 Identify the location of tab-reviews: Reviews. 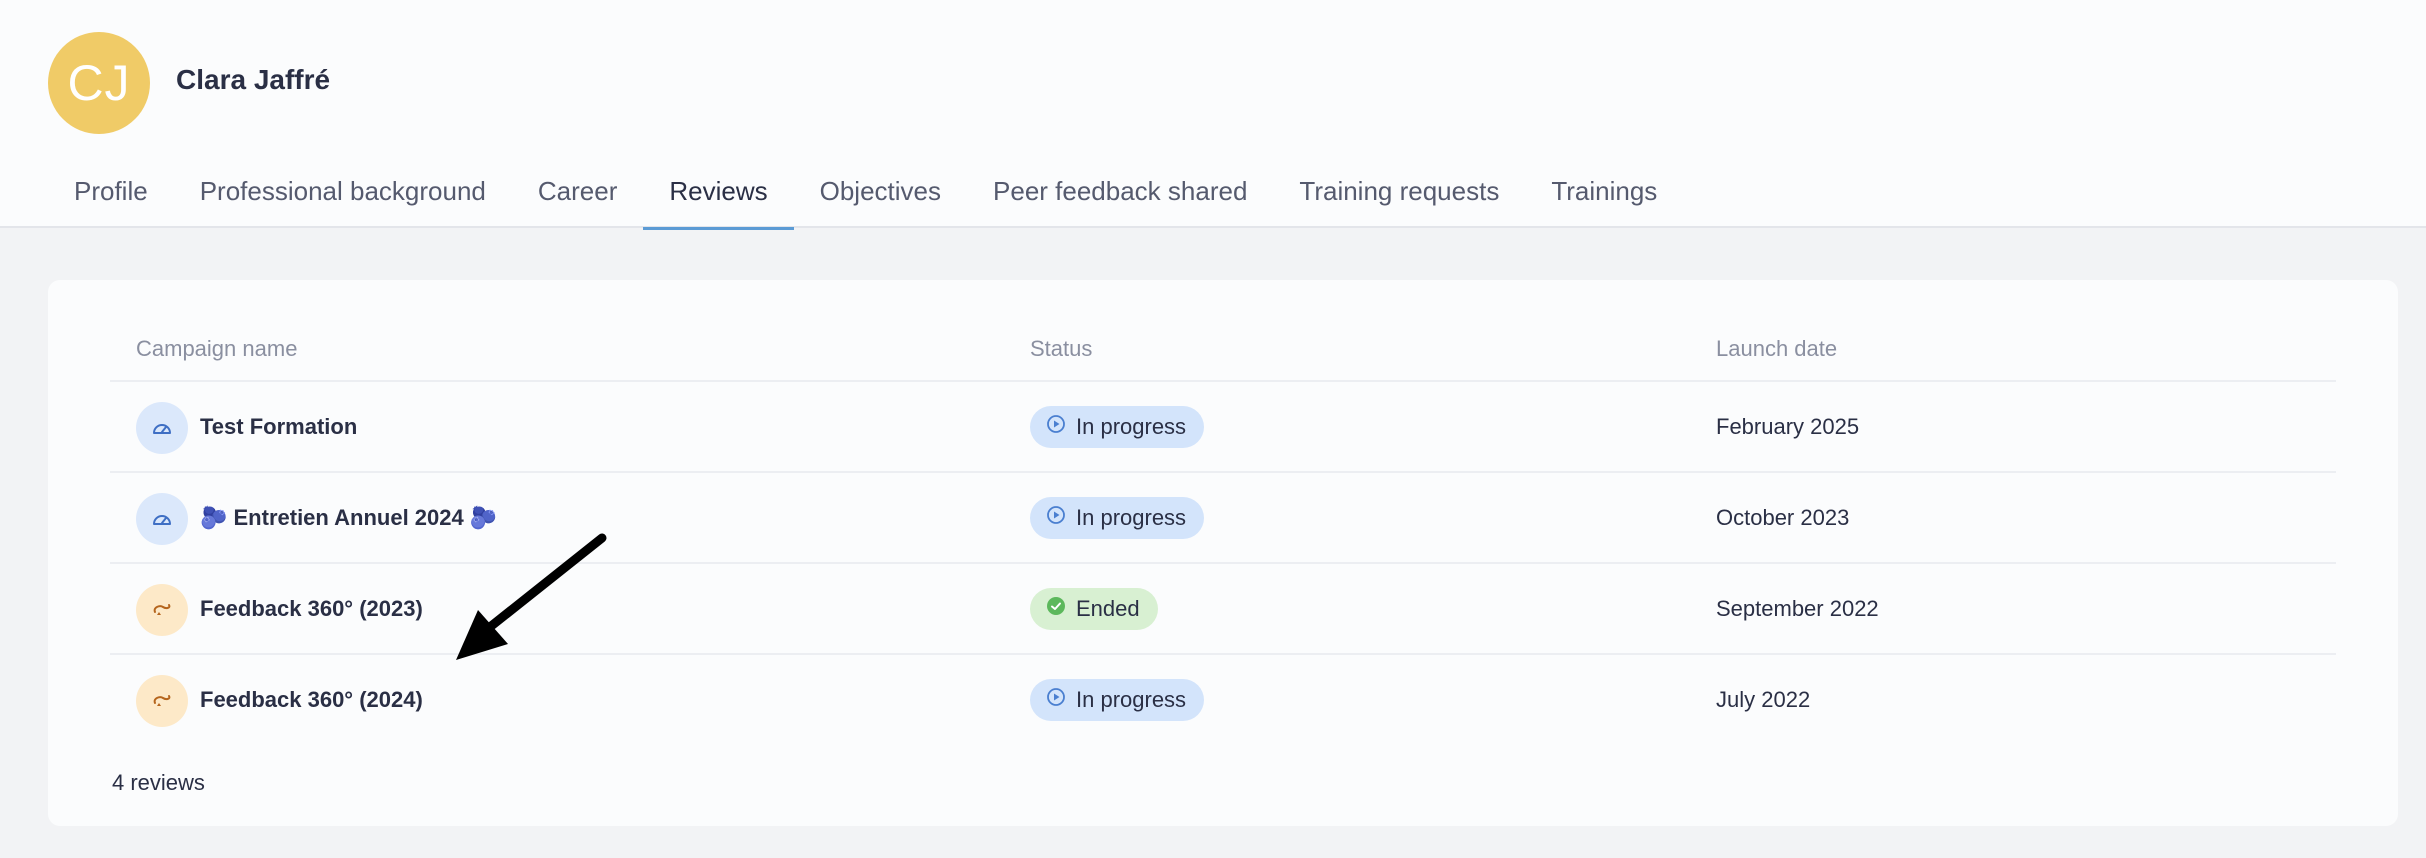
(718, 195).